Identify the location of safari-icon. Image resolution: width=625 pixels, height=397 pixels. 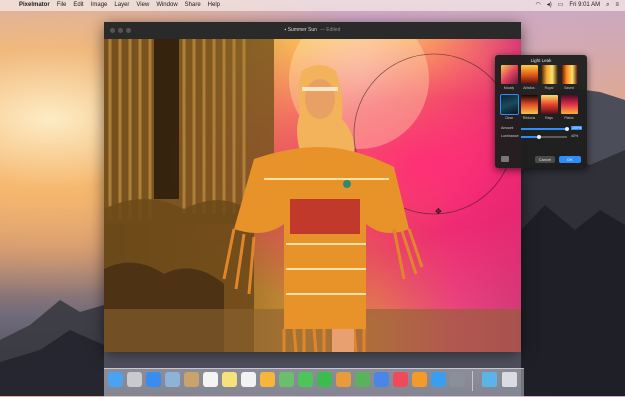
(153, 379).